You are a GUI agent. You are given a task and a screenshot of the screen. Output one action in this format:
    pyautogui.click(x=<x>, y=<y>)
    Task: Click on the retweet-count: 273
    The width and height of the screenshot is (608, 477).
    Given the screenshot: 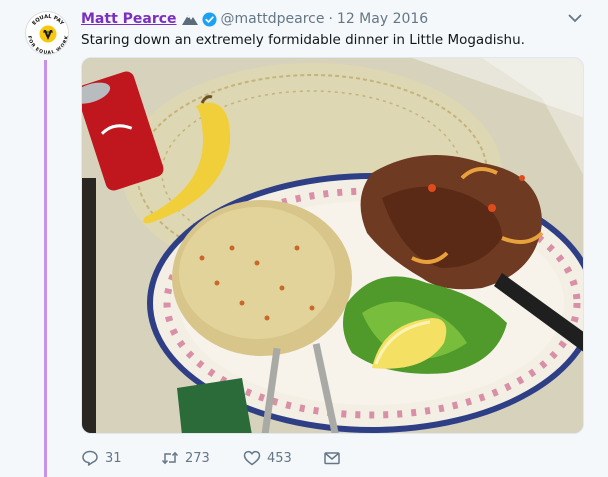 What is the action you would take?
    pyautogui.click(x=197, y=458)
    